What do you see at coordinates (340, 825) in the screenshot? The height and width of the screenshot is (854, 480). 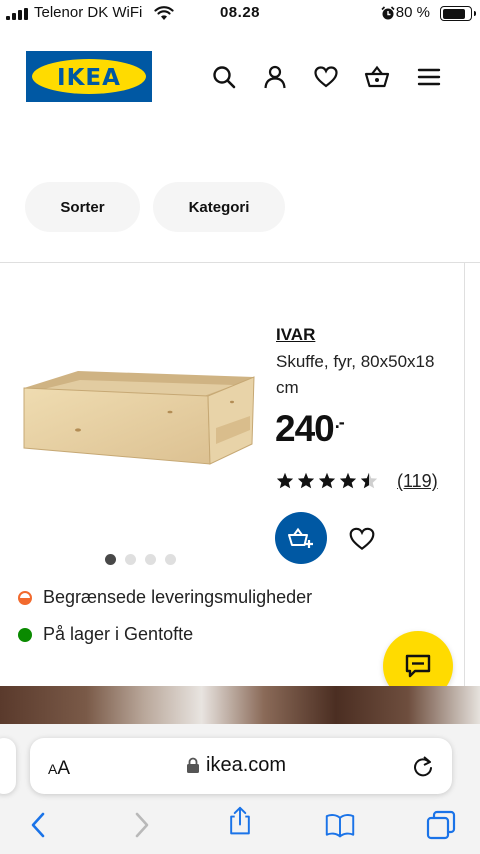 I see `bookmarks-icon` at bounding box center [340, 825].